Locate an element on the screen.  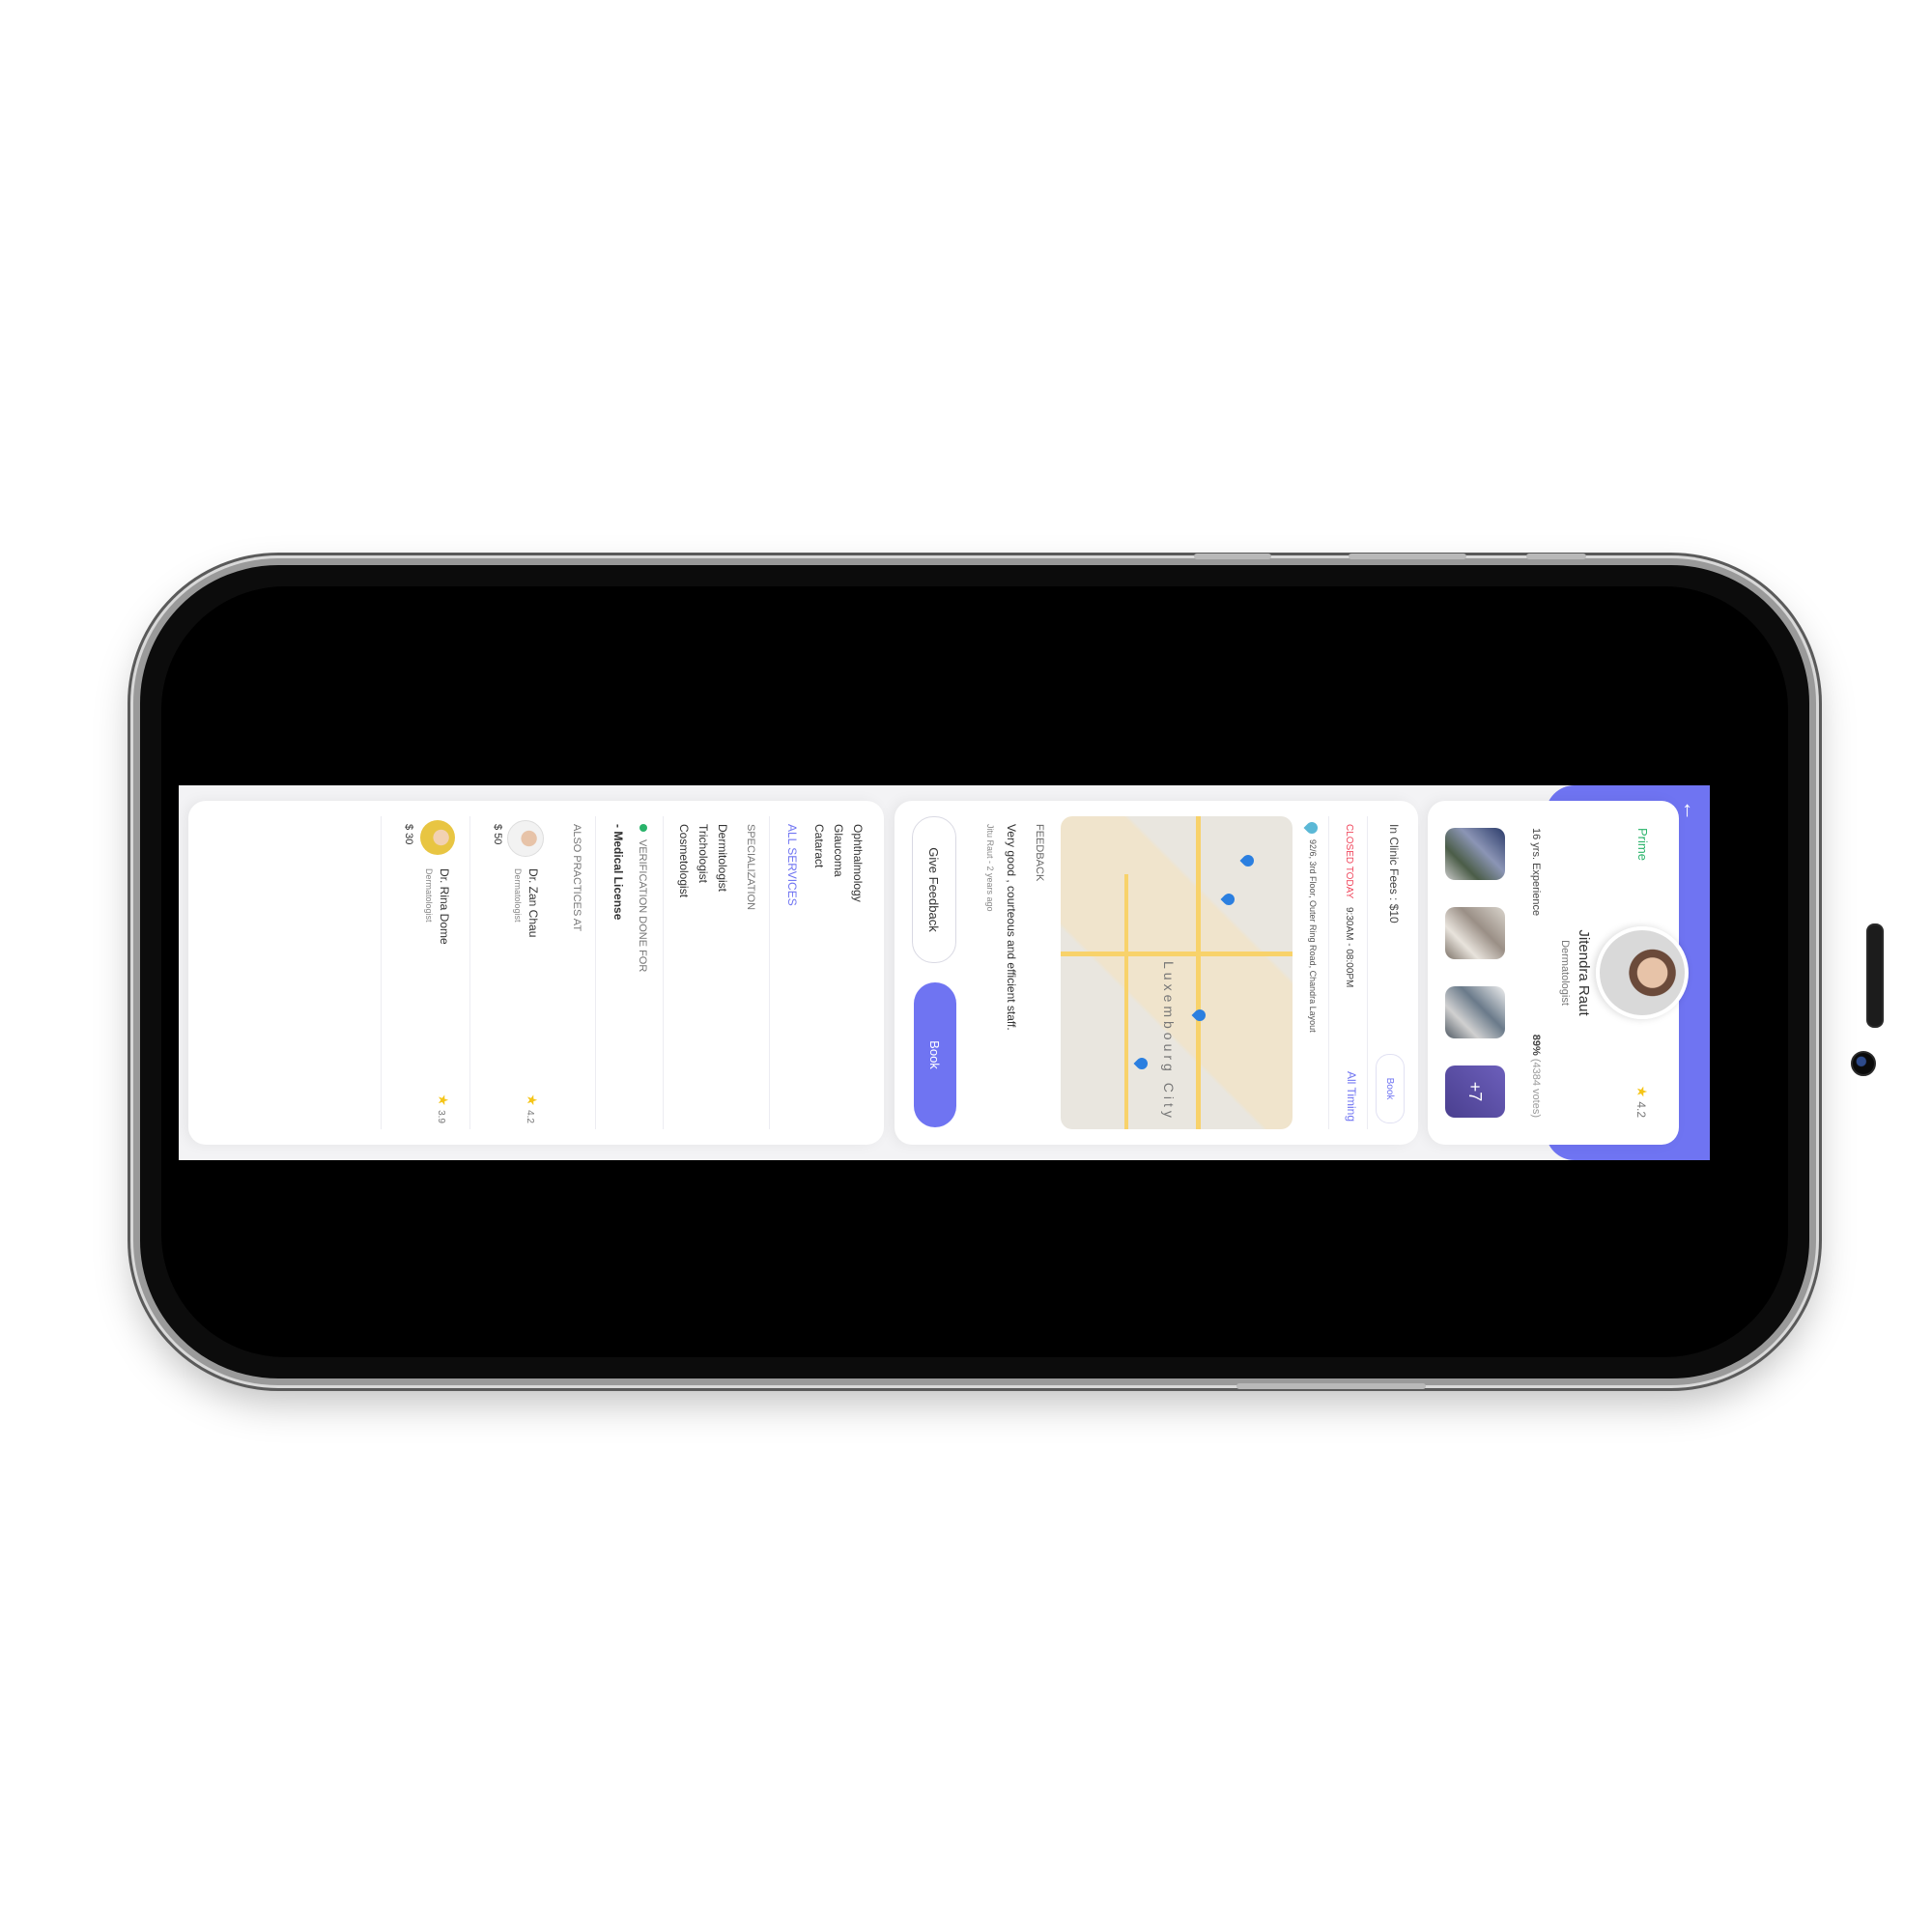
practices-title: ALSO PRACTICES AT is located at coordinates (576, 878).